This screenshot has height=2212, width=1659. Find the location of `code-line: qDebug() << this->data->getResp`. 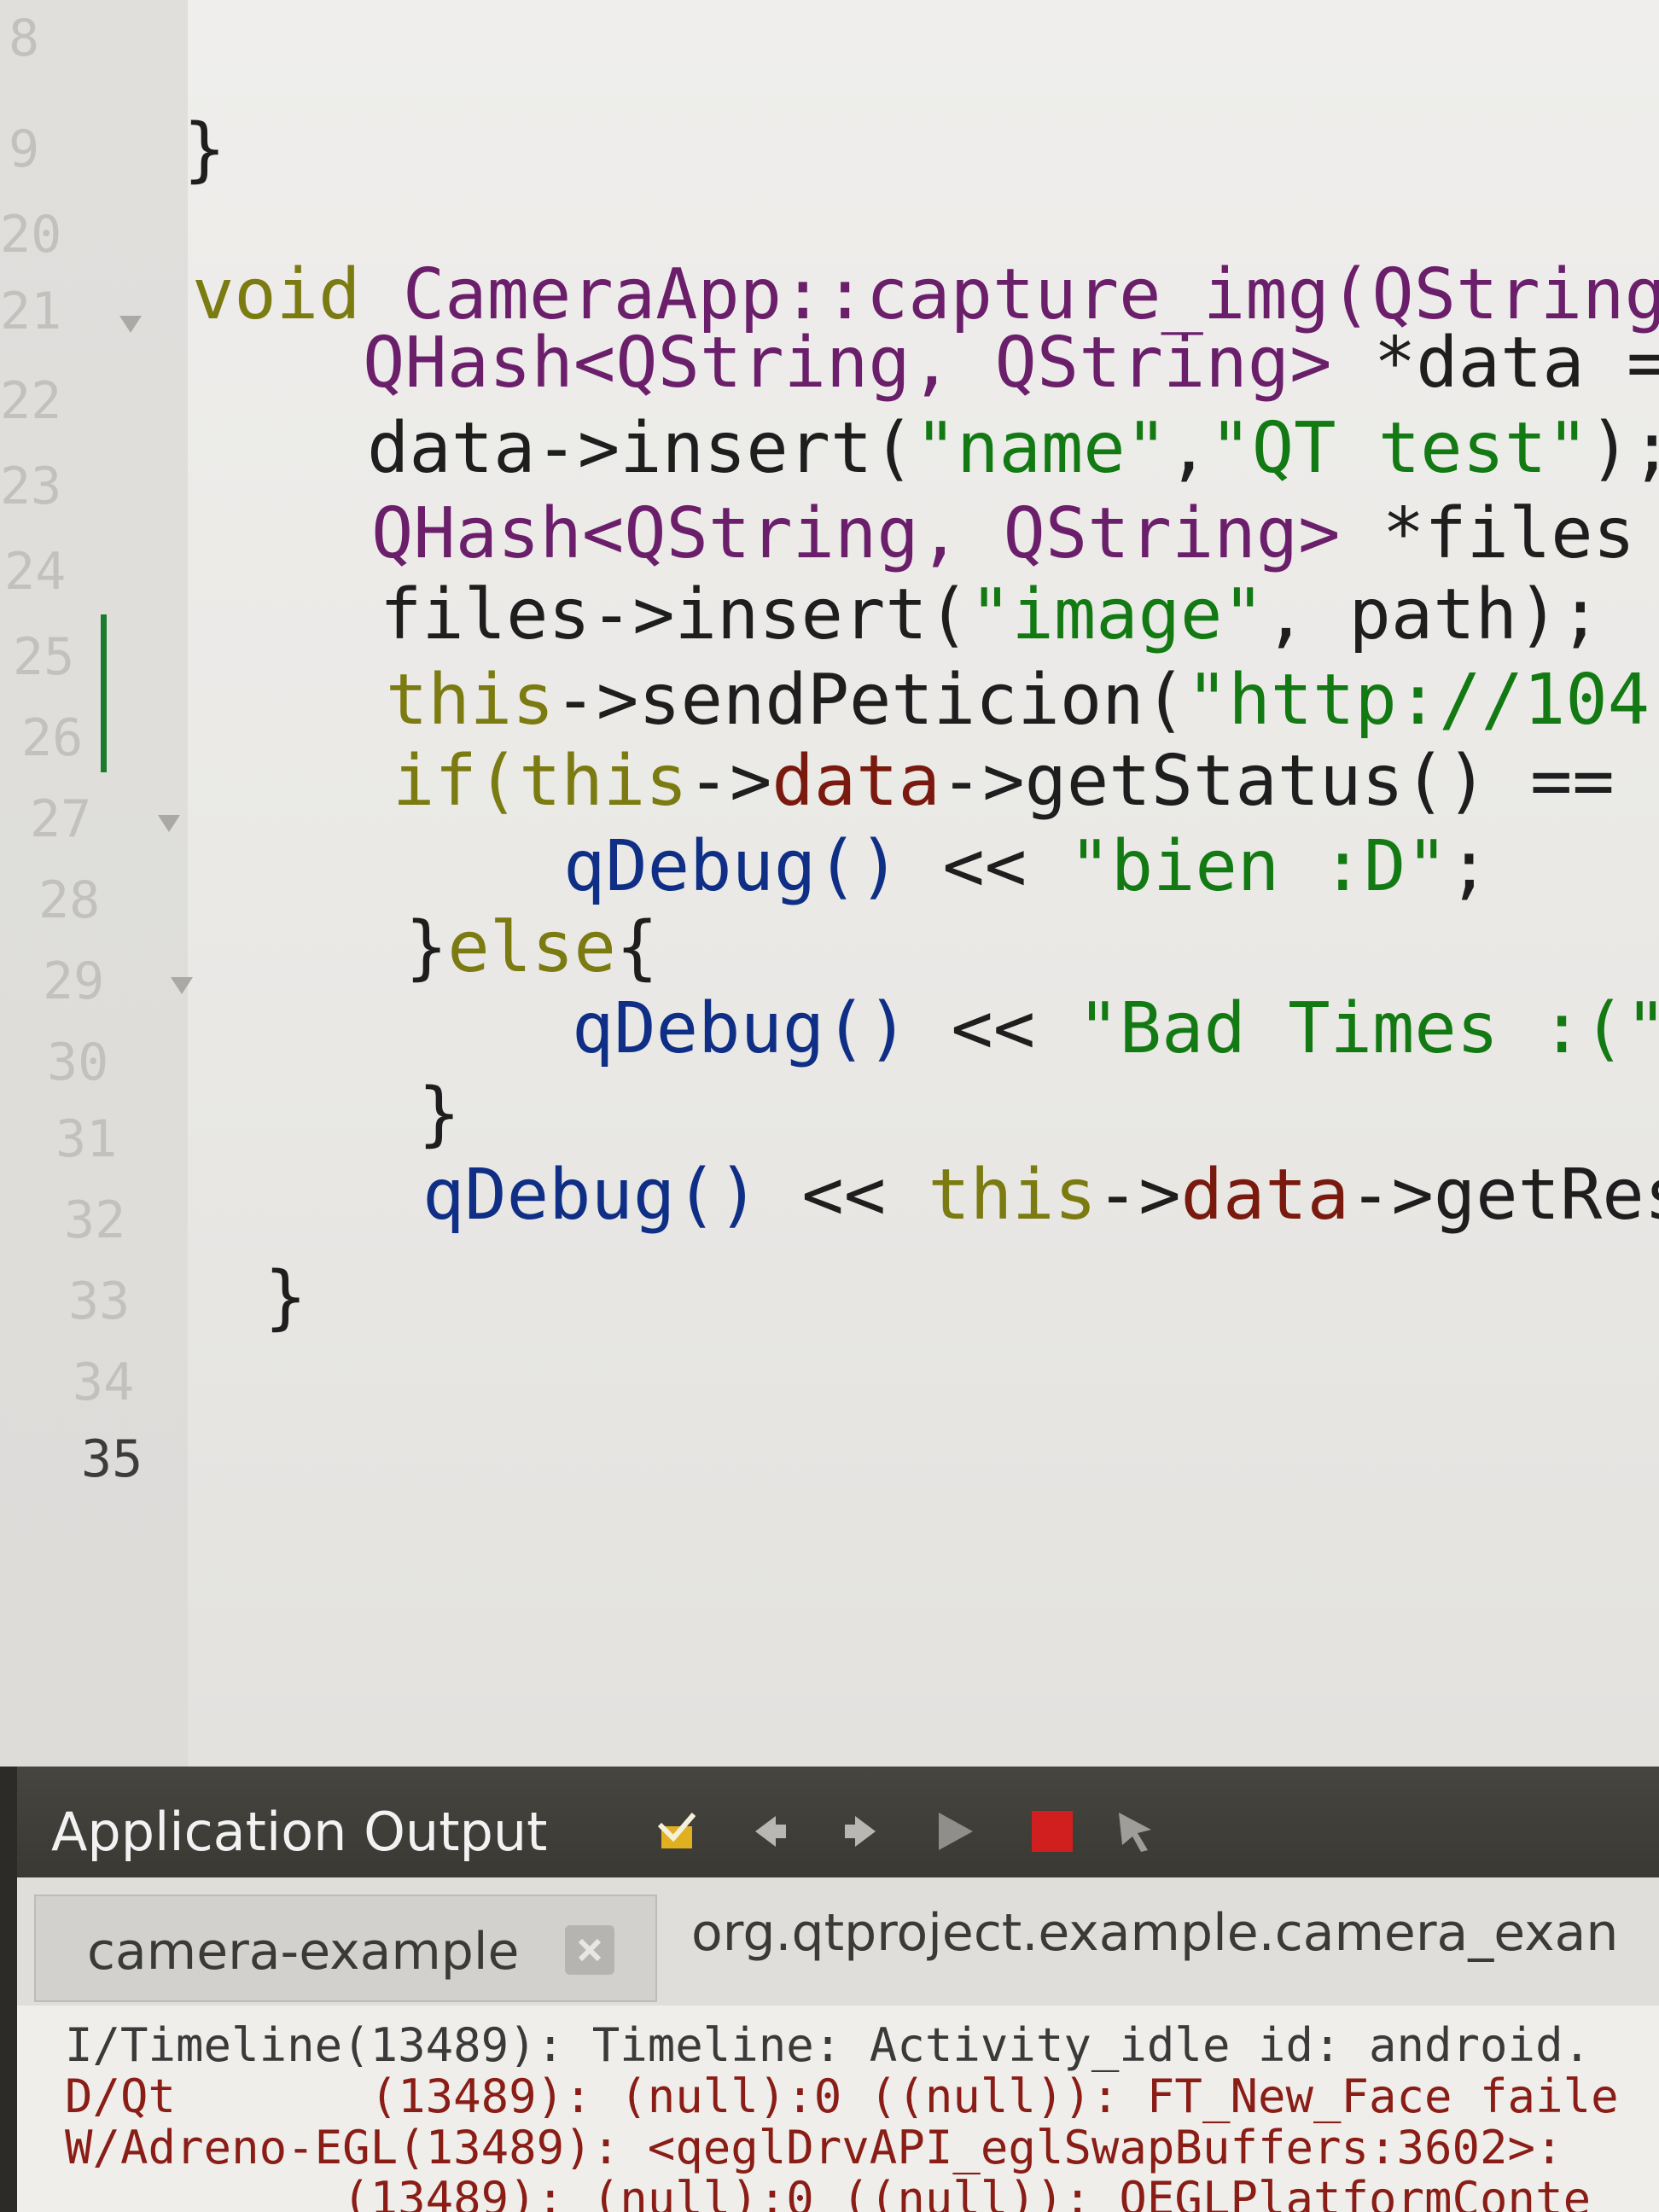

code-line: qDebug() << this->data->getResp is located at coordinates (1040, 1196).